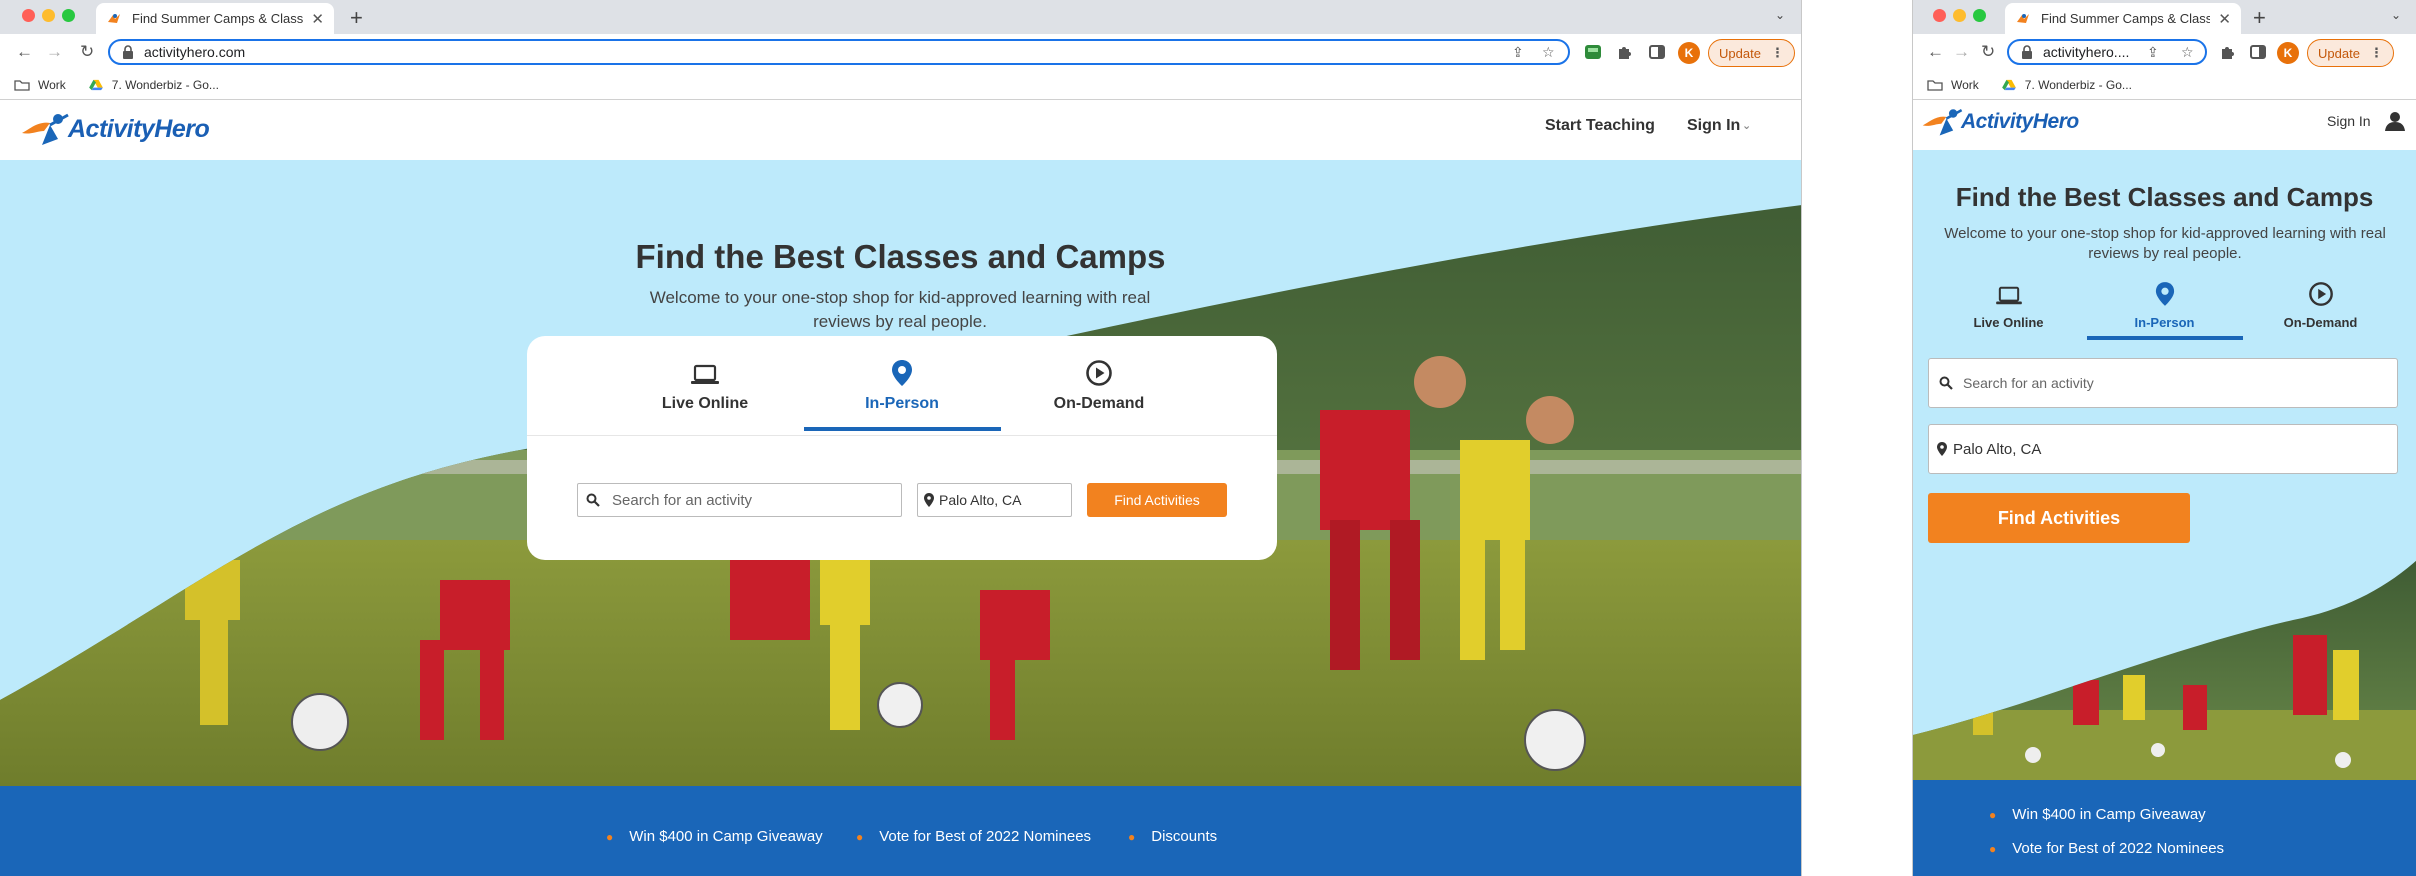  What do you see at coordinates (1746, 125) in the screenshot?
I see `sign-in-chevron-icon: ⌄` at bounding box center [1746, 125].